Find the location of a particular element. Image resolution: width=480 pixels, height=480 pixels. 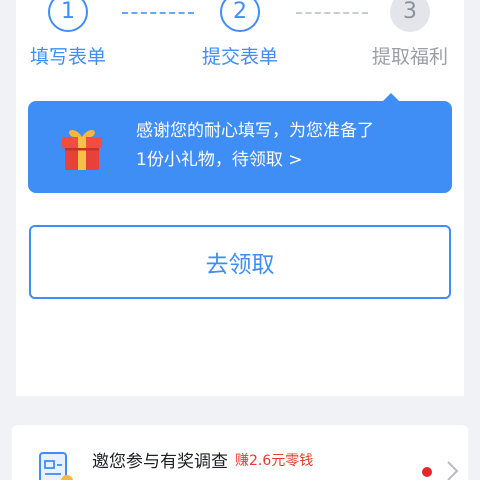

claim-button: 去领取 is located at coordinates (240, 262).